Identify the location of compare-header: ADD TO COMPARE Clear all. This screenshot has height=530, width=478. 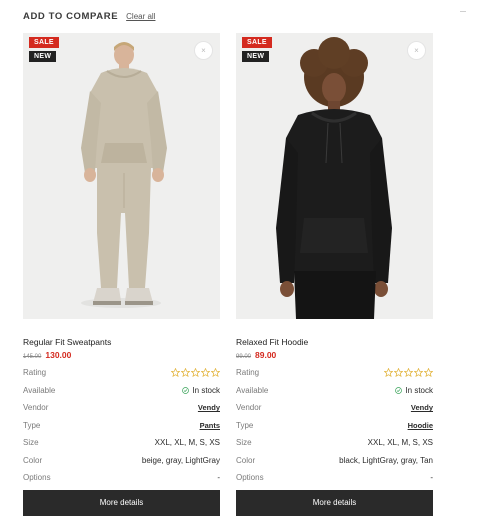
(89, 16).